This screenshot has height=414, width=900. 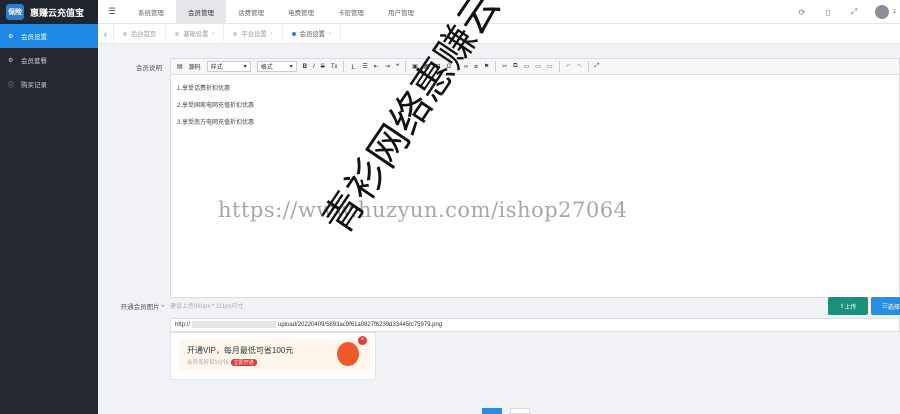 I want to click on sidebar-item-label: 购买记录, so click(x=34, y=85).